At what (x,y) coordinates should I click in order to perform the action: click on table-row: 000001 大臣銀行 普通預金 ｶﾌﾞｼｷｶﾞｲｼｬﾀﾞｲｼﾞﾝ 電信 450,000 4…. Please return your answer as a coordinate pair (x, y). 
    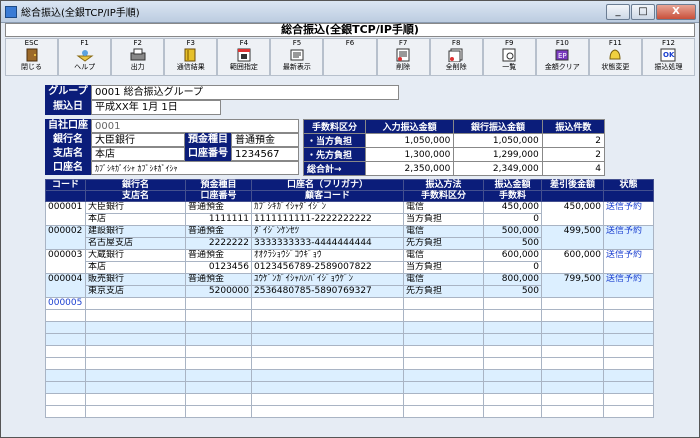
    Looking at the image, I should click on (349, 213).